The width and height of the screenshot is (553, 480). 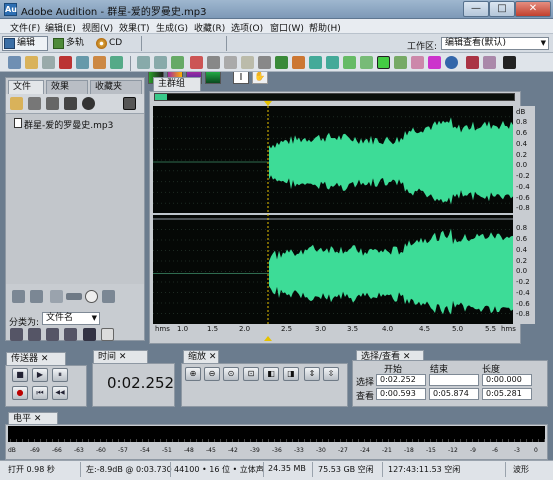 What do you see at coordinates (160, 62) in the screenshot?
I see `redo-icon` at bounding box center [160, 62].